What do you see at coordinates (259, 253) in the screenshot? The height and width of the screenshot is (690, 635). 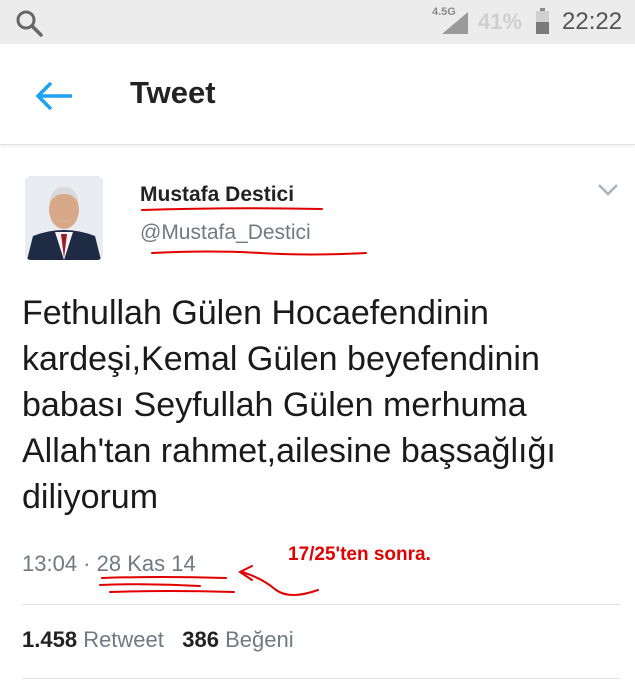 I see `handle-underline` at bounding box center [259, 253].